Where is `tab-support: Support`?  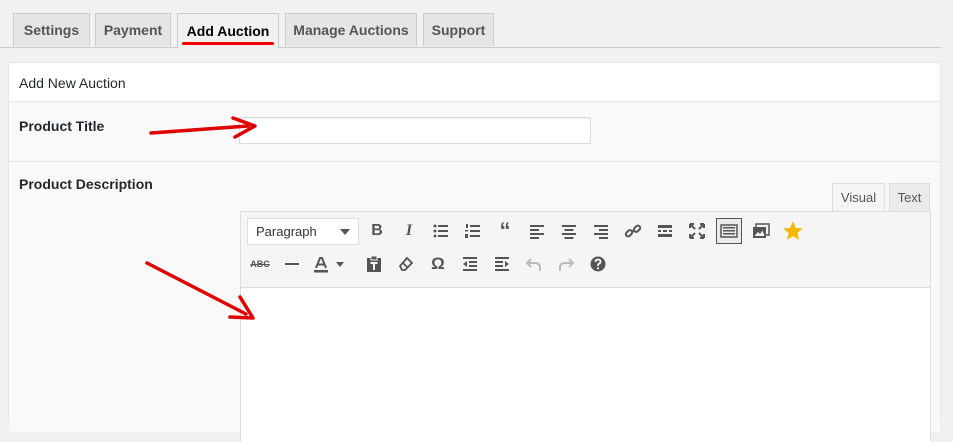
tab-support: Support is located at coordinates (458, 29).